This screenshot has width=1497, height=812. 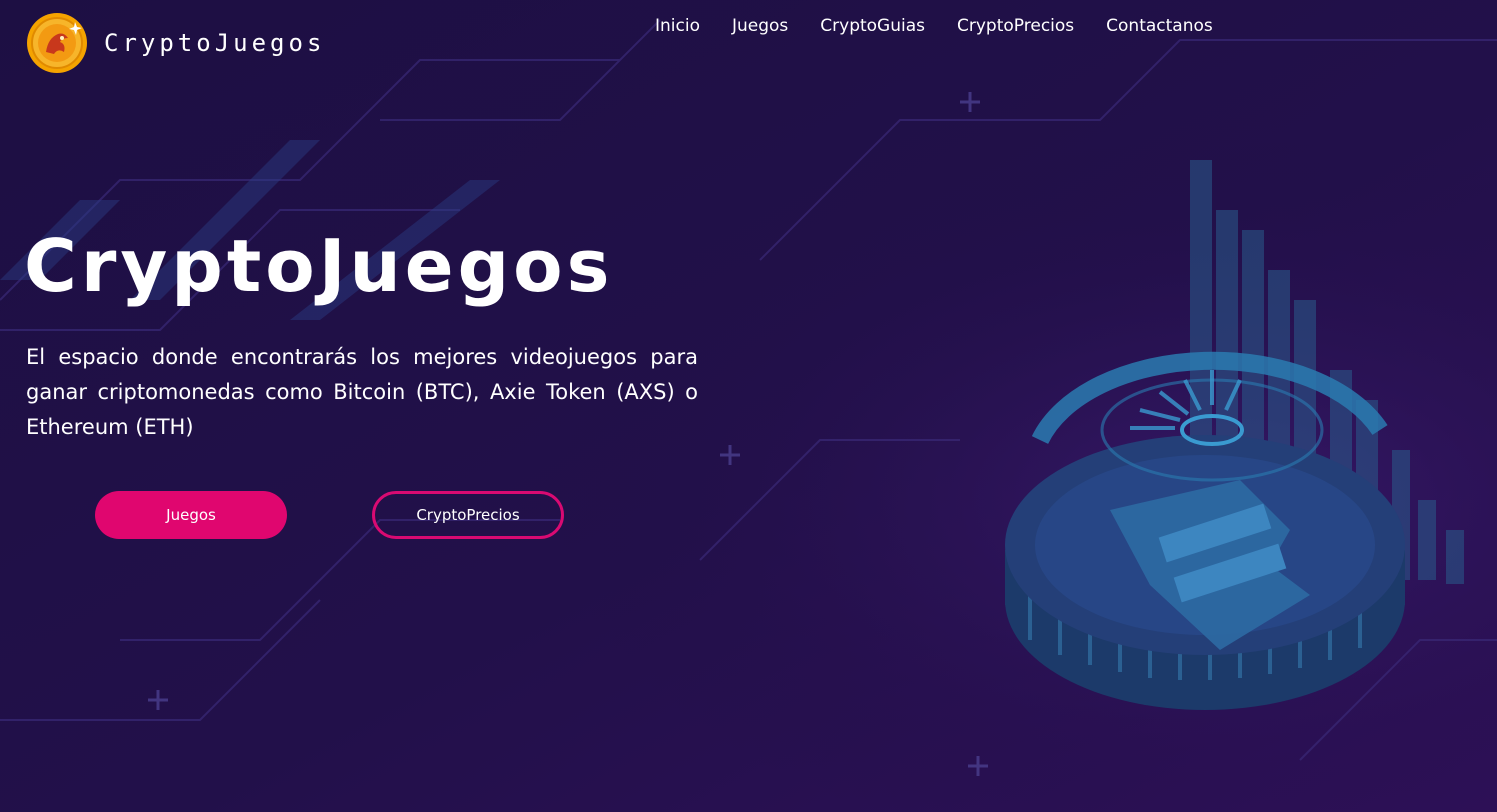 What do you see at coordinates (468, 515) in the screenshot?
I see `cryptoprecios-button: CryptoPrecios` at bounding box center [468, 515].